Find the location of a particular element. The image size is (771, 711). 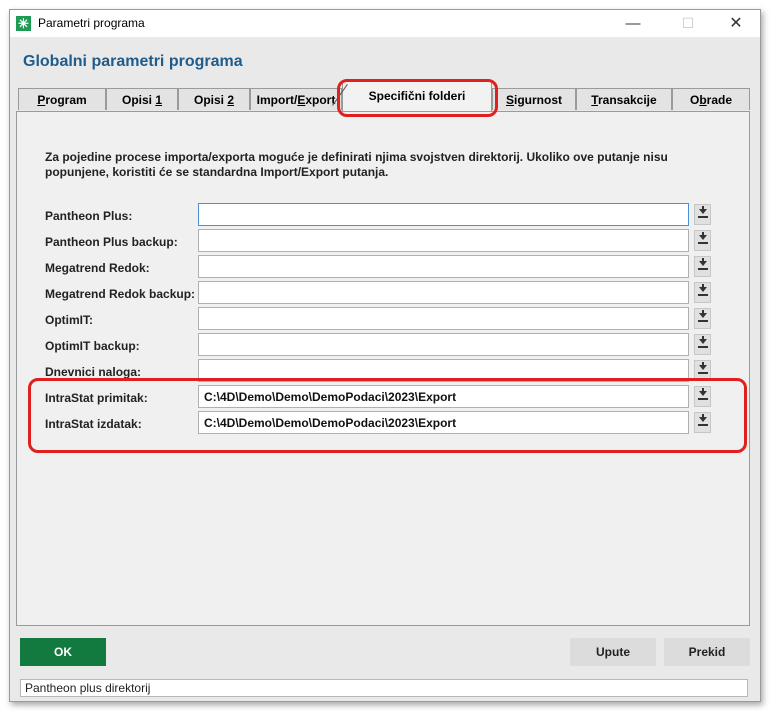

pantheon-plus-browse-button is located at coordinates (702, 214).